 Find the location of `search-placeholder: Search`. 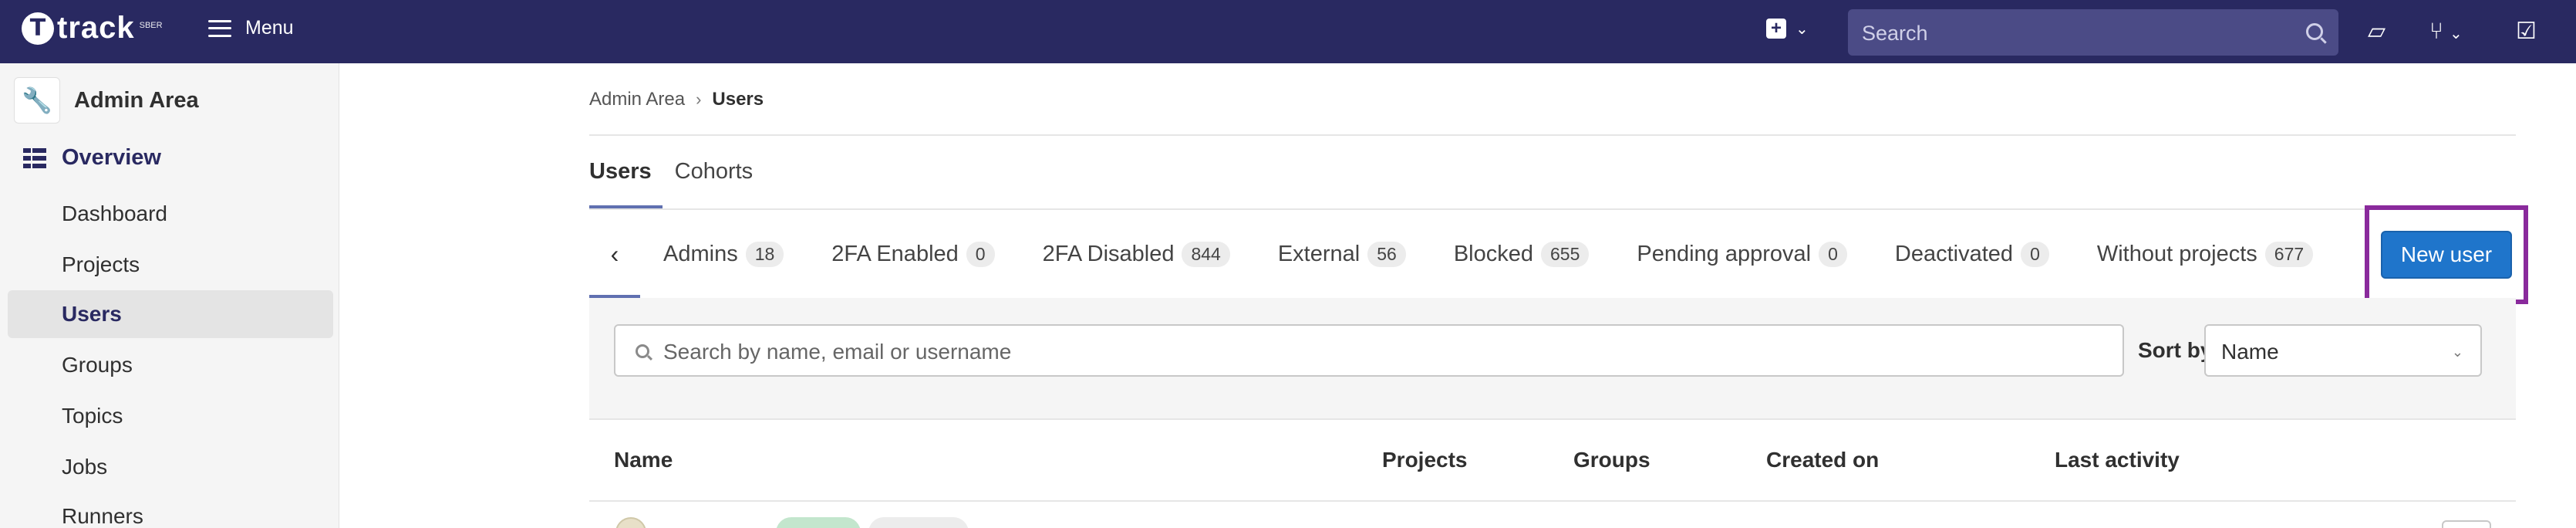

search-placeholder: Search is located at coordinates (1895, 33).